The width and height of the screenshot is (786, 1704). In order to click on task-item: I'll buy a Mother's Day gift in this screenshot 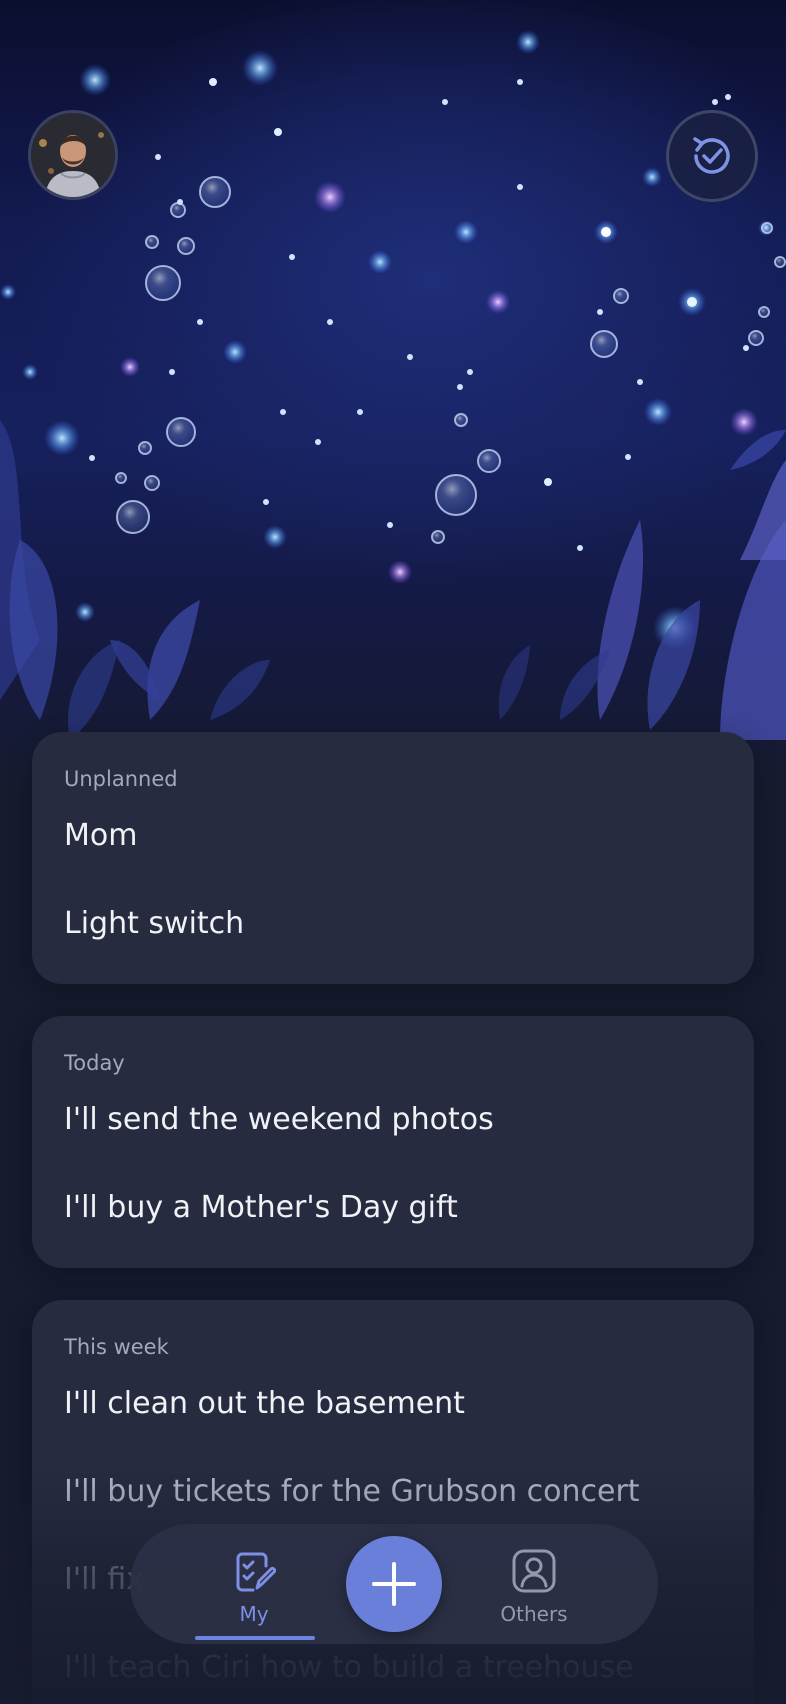, I will do `click(393, 1208)`.